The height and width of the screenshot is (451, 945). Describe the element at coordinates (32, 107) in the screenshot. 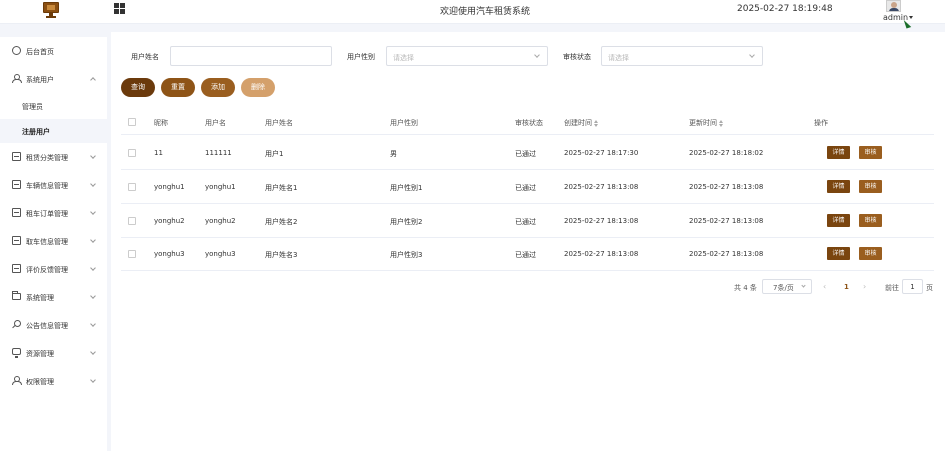

I see `sidebar-subitem-label: 管理员` at that location.